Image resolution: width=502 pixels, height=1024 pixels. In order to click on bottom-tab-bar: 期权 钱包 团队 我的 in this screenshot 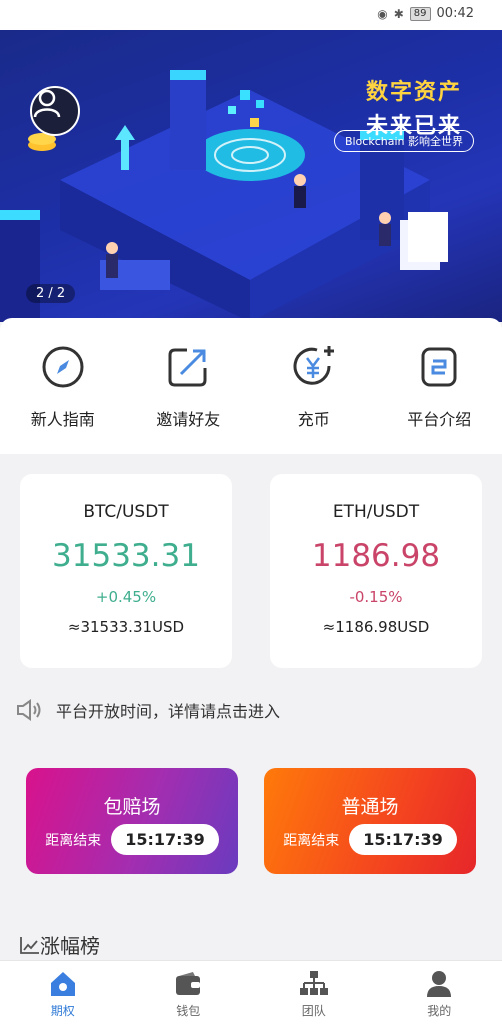, I will do `click(251, 992)`.